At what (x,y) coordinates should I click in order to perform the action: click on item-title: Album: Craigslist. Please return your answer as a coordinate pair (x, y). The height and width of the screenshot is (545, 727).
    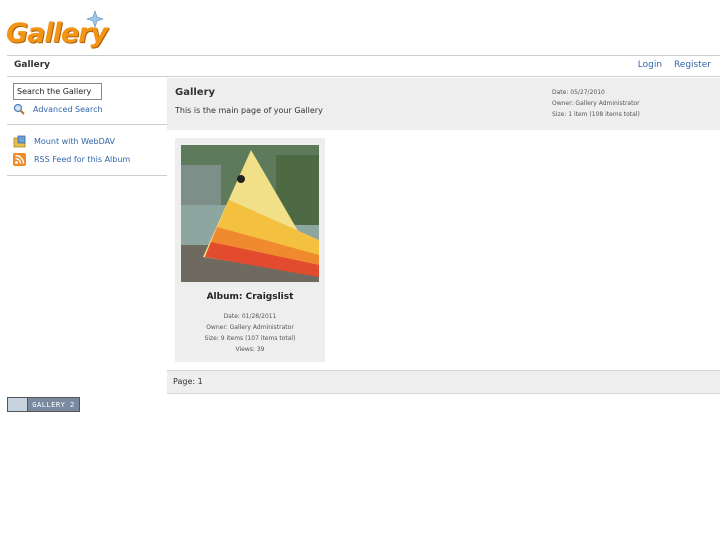
    Looking at the image, I should click on (250, 297).